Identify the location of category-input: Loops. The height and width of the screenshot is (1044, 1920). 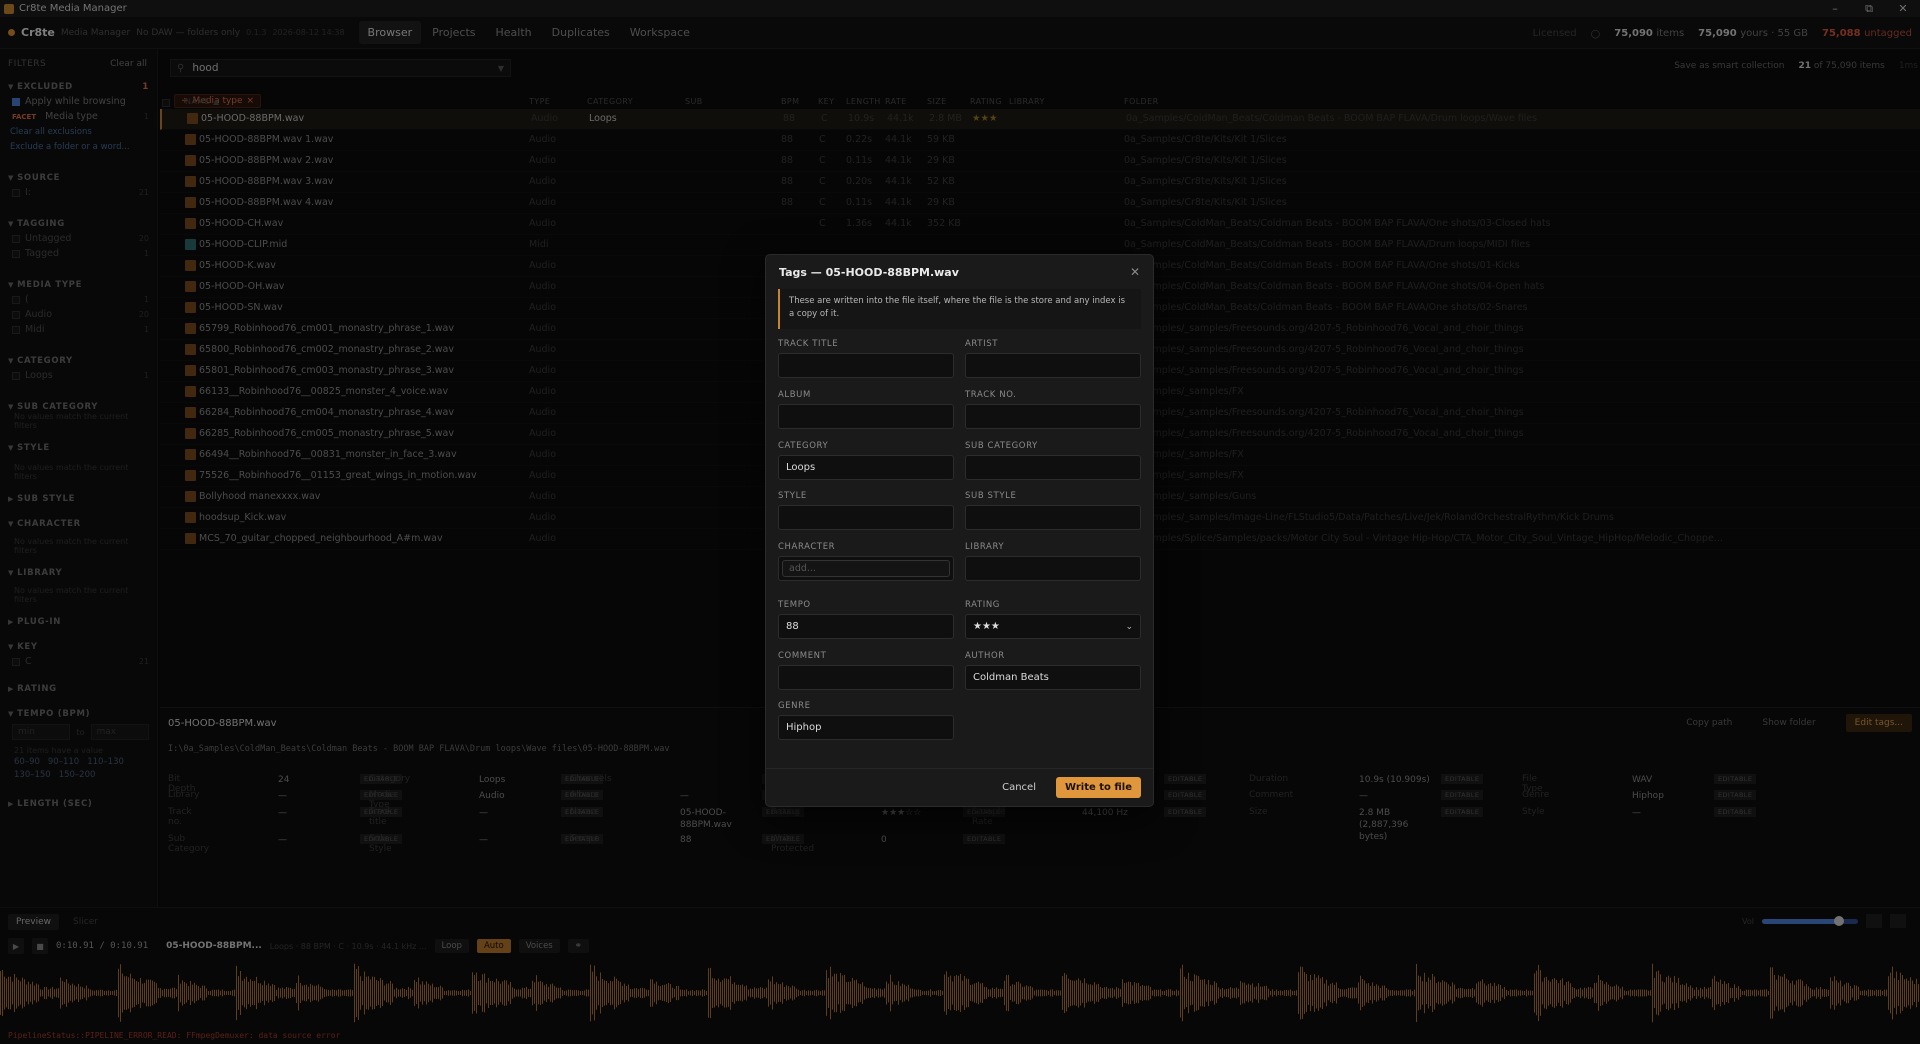
(866, 467).